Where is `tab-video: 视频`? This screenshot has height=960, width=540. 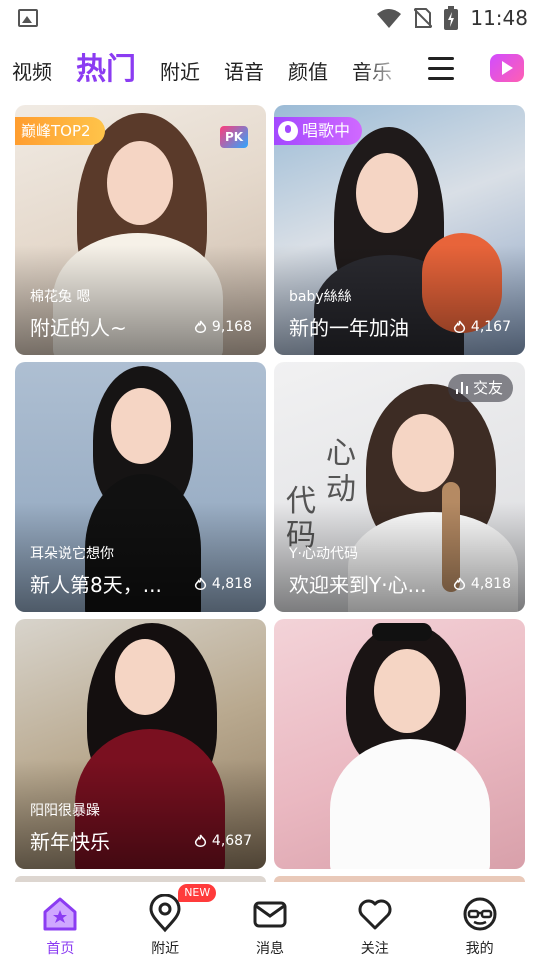
tab-video: 视频 is located at coordinates (32, 72).